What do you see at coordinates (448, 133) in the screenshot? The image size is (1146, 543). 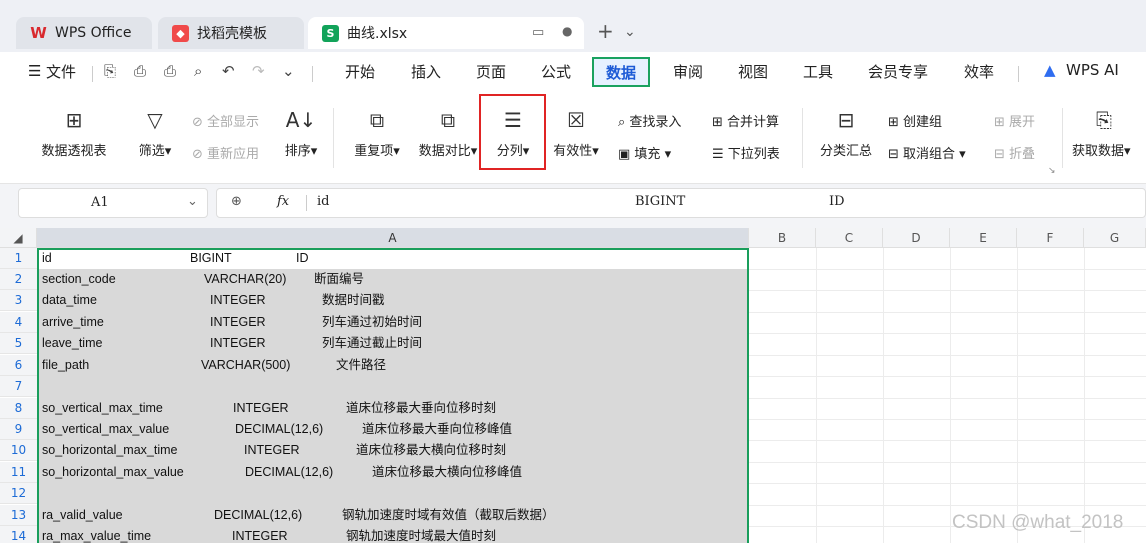 I see `data-compare-button: ⧉ 数据对比▾` at bounding box center [448, 133].